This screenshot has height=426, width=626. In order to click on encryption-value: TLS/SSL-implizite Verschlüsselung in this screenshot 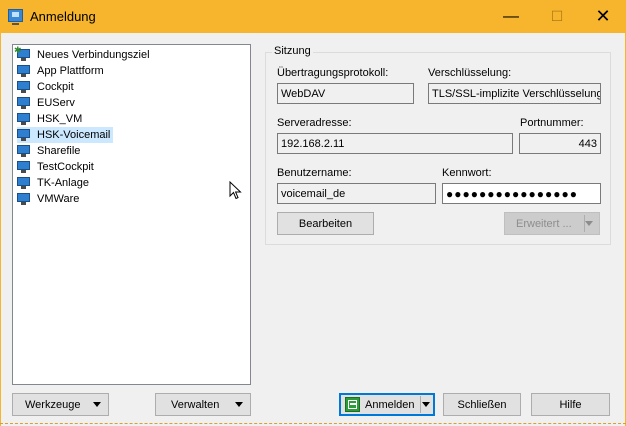, I will do `click(516, 93)`.